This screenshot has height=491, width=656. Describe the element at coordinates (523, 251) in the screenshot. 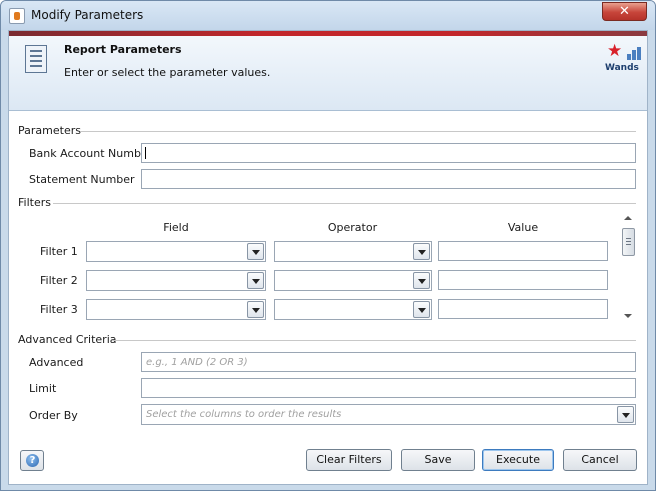

I see `filter-1-value-input` at that location.